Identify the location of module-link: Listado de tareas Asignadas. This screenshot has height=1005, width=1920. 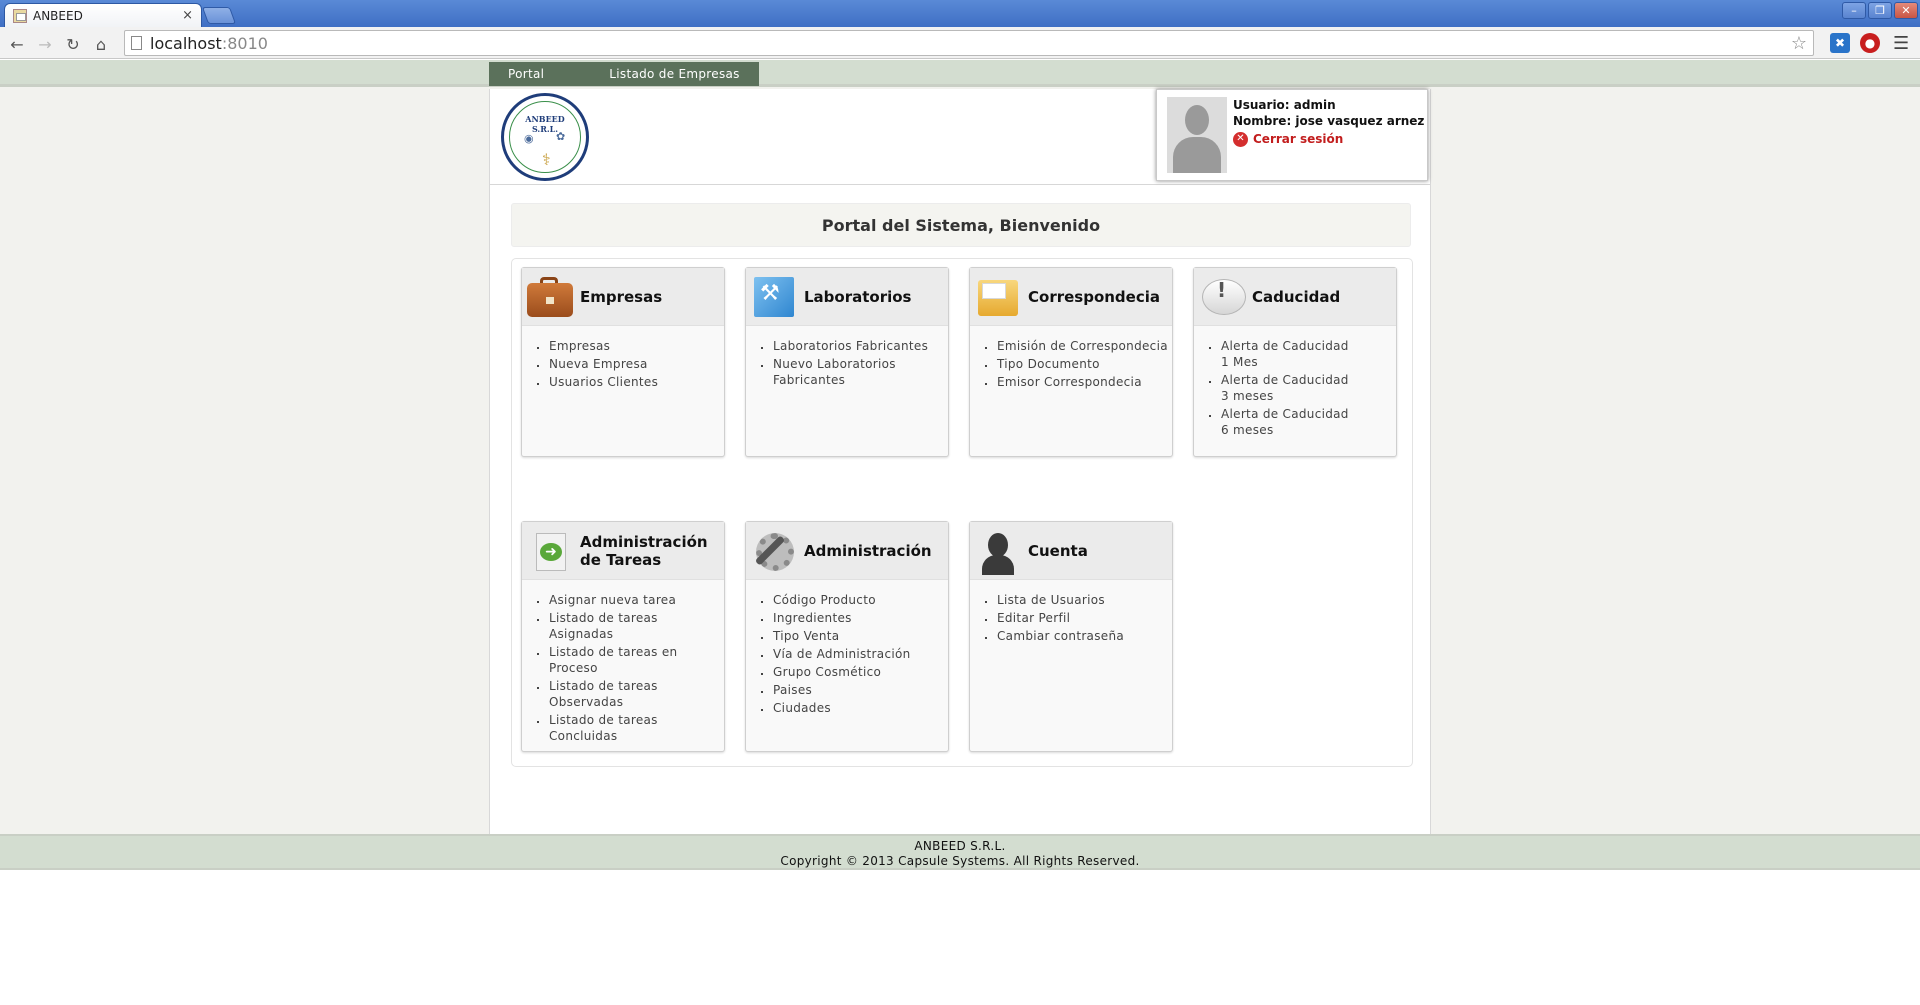
(608, 626).